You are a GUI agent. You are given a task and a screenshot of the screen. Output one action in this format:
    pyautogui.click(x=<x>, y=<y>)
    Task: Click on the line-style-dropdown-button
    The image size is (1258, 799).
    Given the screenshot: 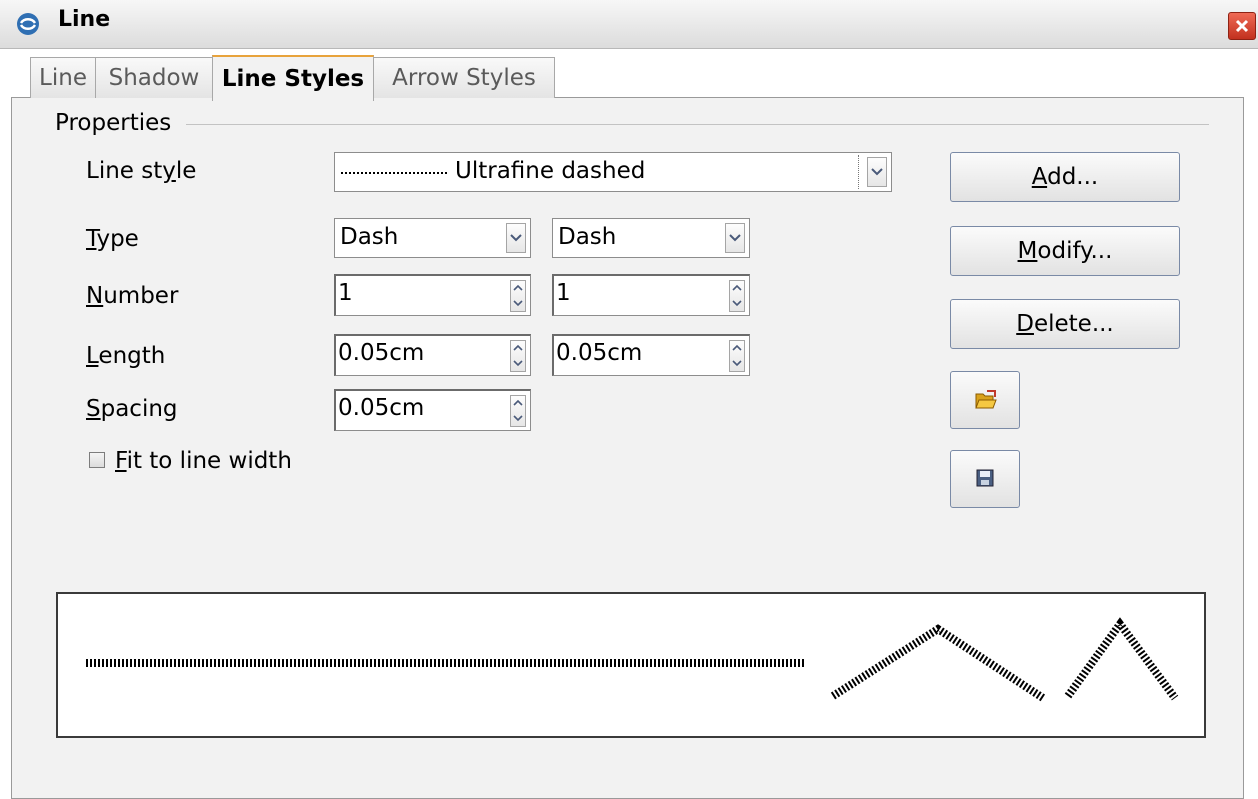 What is the action you would take?
    pyautogui.click(x=877, y=172)
    